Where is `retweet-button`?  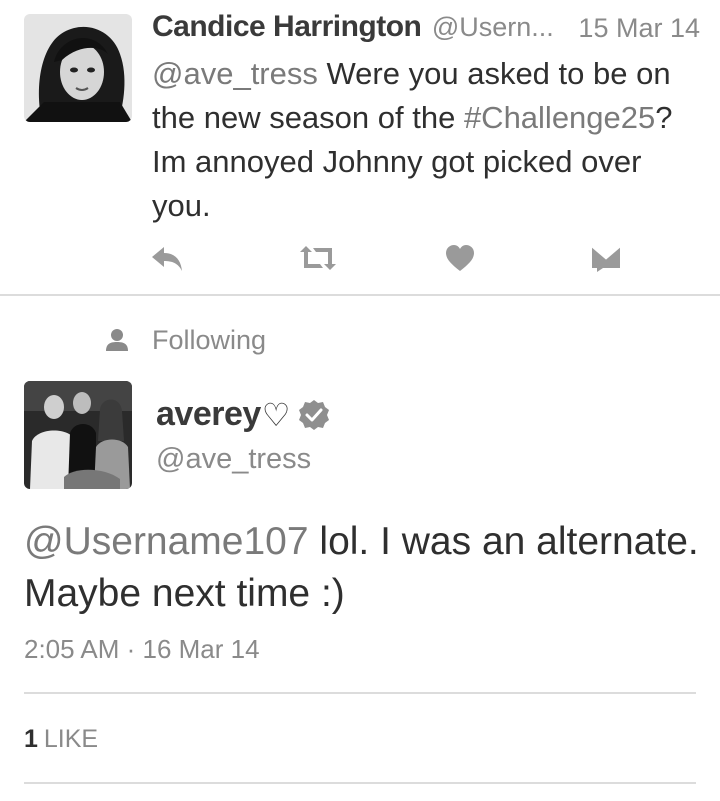 retweet-button is located at coordinates (318, 258).